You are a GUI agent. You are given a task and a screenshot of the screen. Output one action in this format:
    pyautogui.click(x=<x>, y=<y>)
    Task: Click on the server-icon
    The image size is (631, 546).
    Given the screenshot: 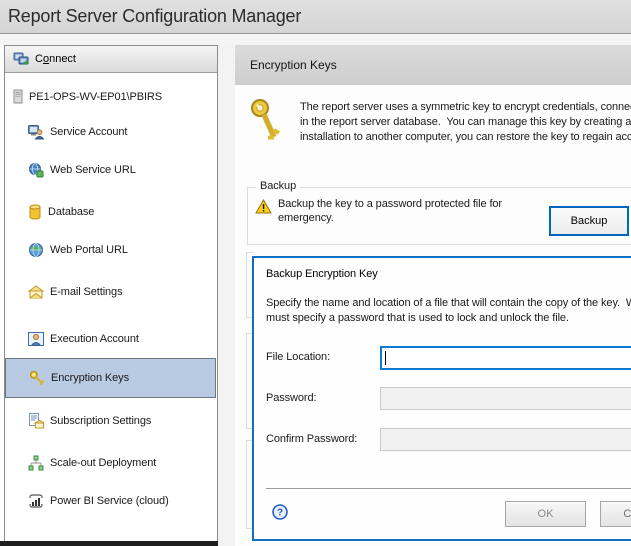 What is the action you would take?
    pyautogui.click(x=18, y=96)
    